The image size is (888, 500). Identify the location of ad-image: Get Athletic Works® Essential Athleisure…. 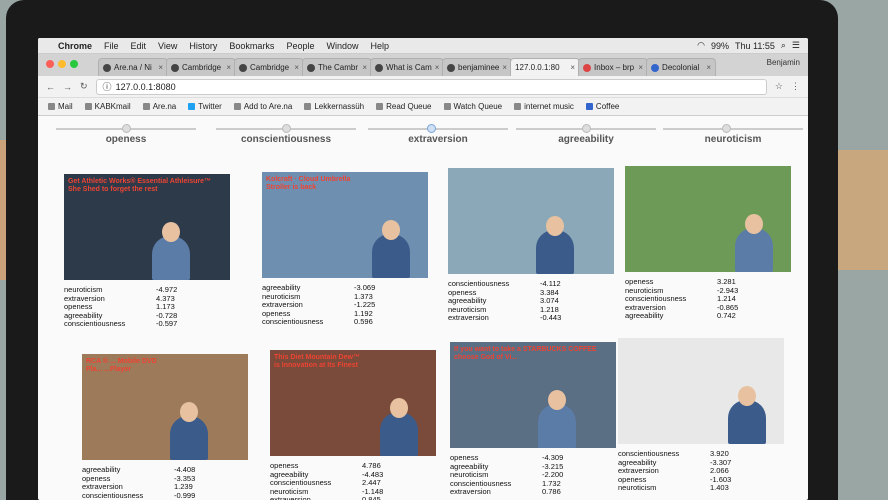
(147, 227).